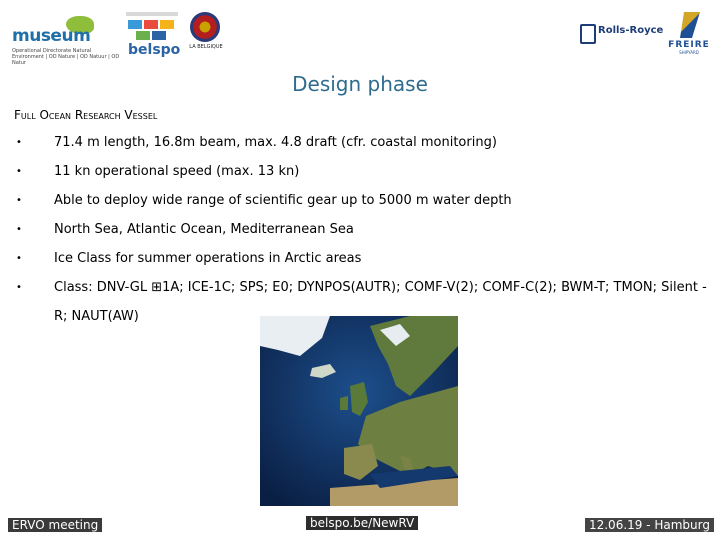 The height and width of the screenshot is (540, 720). Describe the element at coordinates (206, 47) in the screenshot. I see `seal-caption: LA BELGIQUE` at that location.